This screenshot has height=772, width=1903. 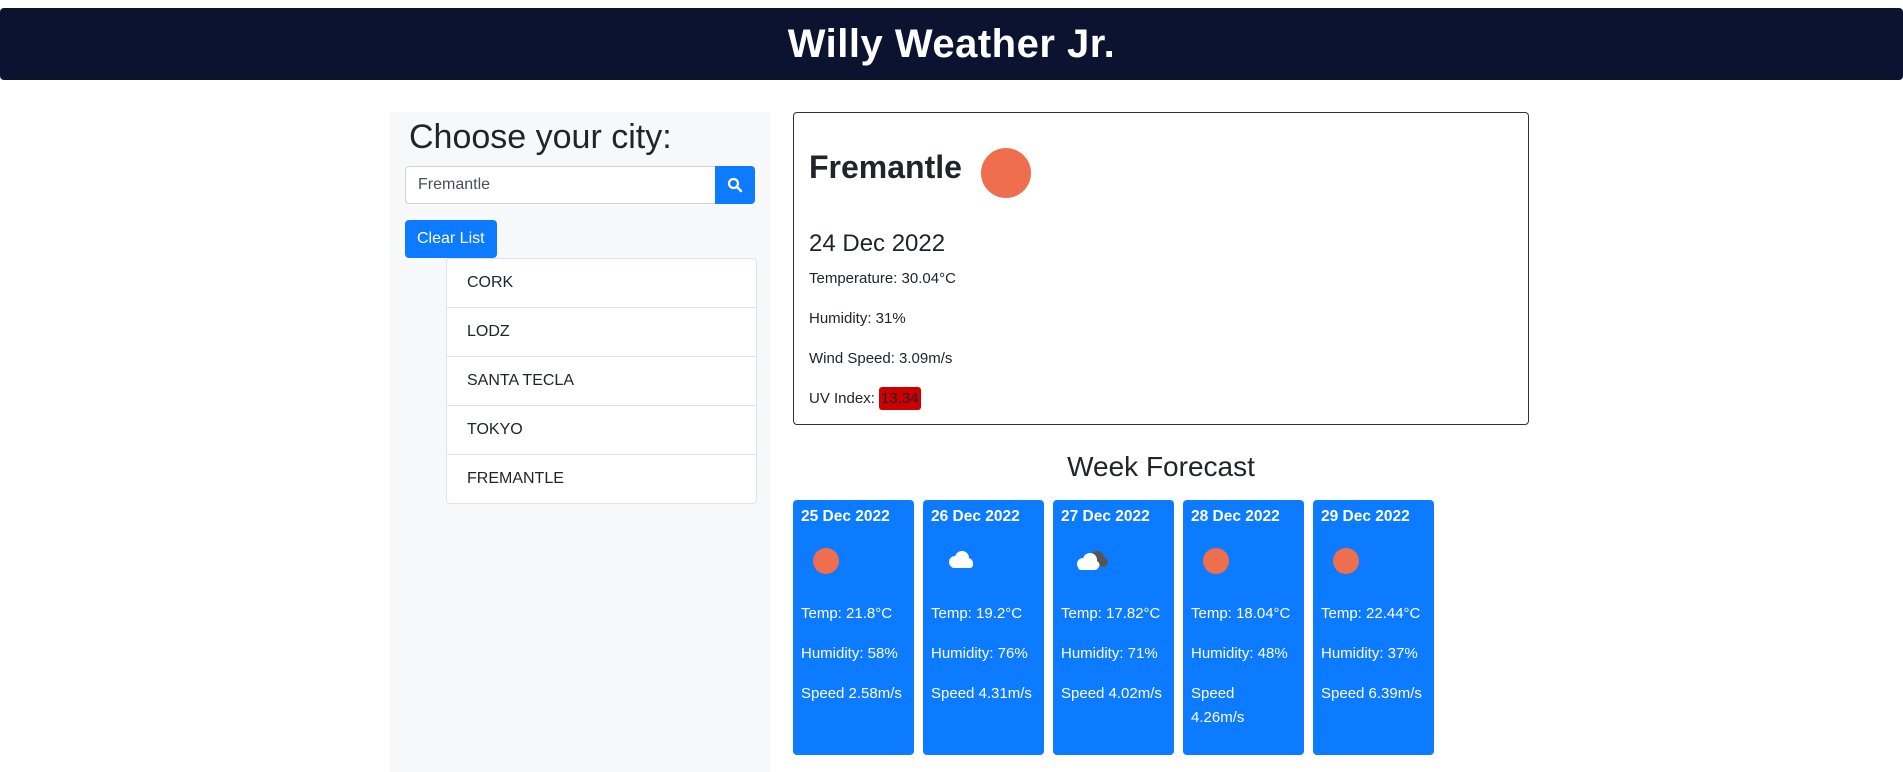 I want to click on forecast-temp: Temp: 19.2°C, so click(x=977, y=613).